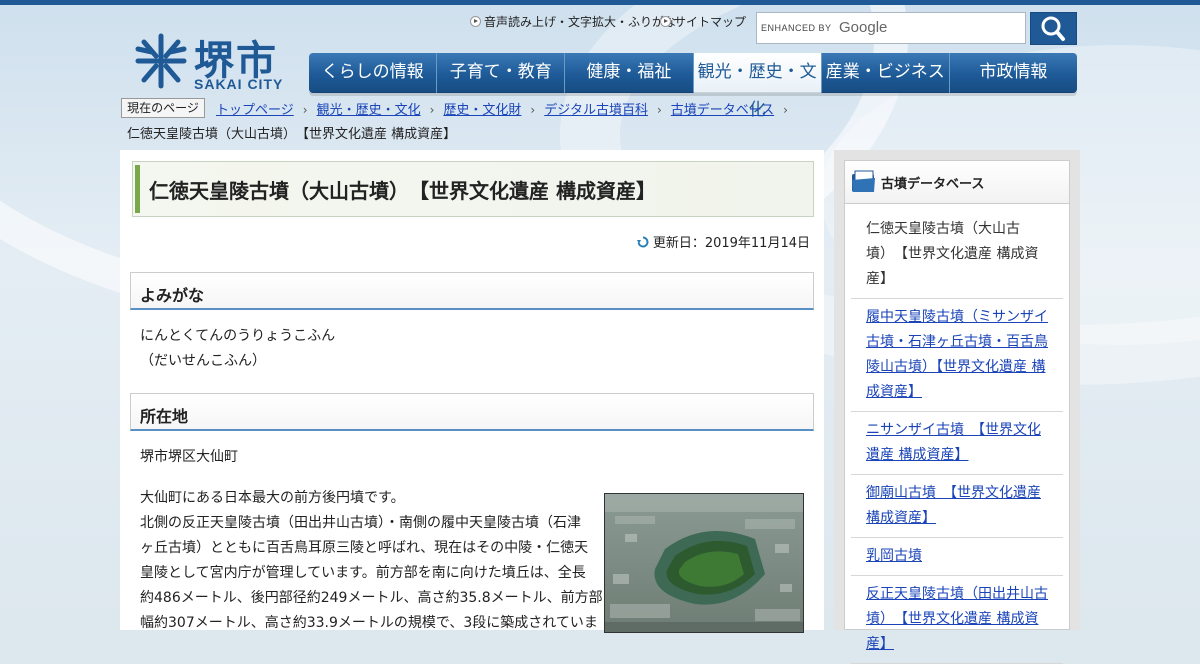 The height and width of the screenshot is (664, 1200). I want to click on sidebar-header: 古墳データベース, so click(957, 182).